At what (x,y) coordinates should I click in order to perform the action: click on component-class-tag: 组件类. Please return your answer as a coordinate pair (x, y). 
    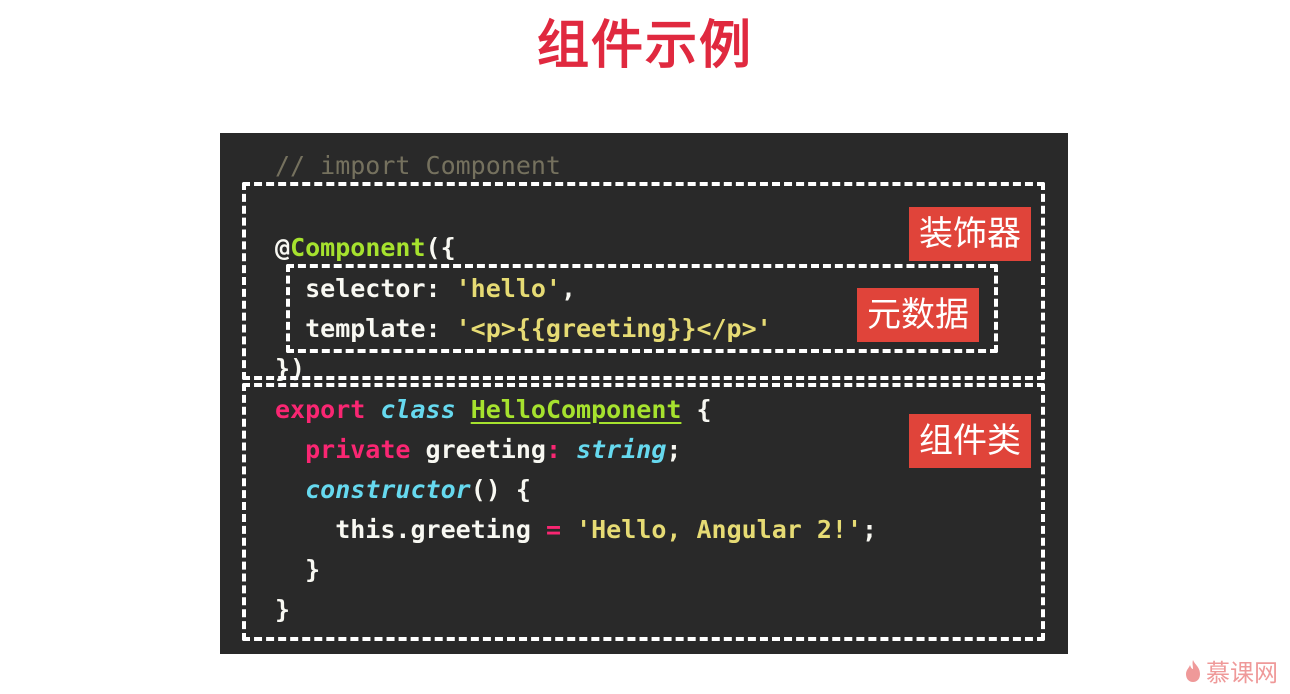
    Looking at the image, I should click on (970, 441).